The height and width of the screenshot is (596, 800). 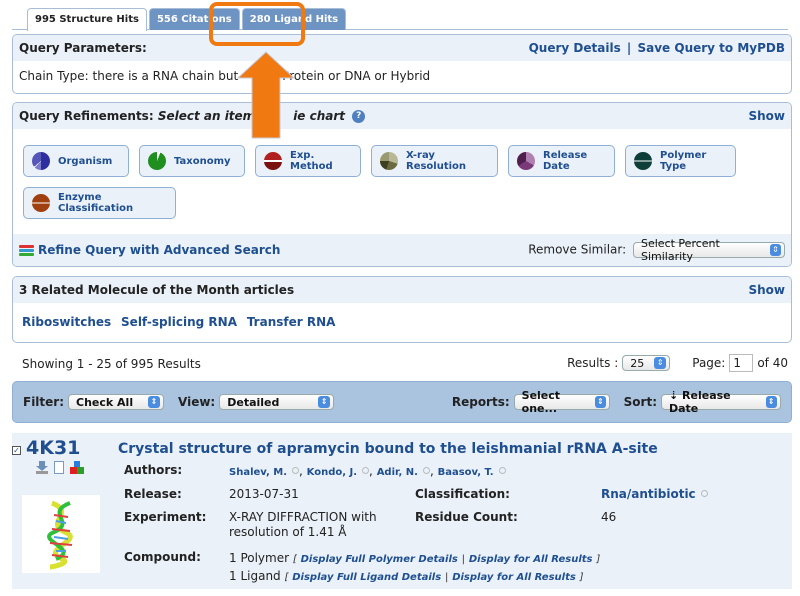 I want to click on polymer-type-label: Polymer Type, so click(x=683, y=161).